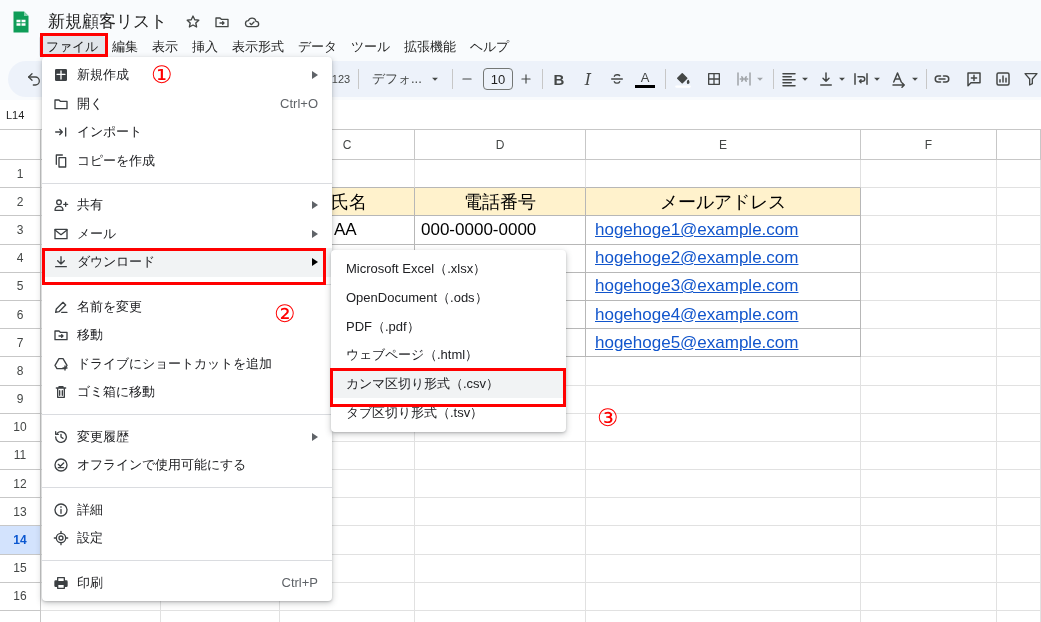 This screenshot has width=1041, height=622. I want to click on table-cell: 000-0000-0000, so click(500, 230).